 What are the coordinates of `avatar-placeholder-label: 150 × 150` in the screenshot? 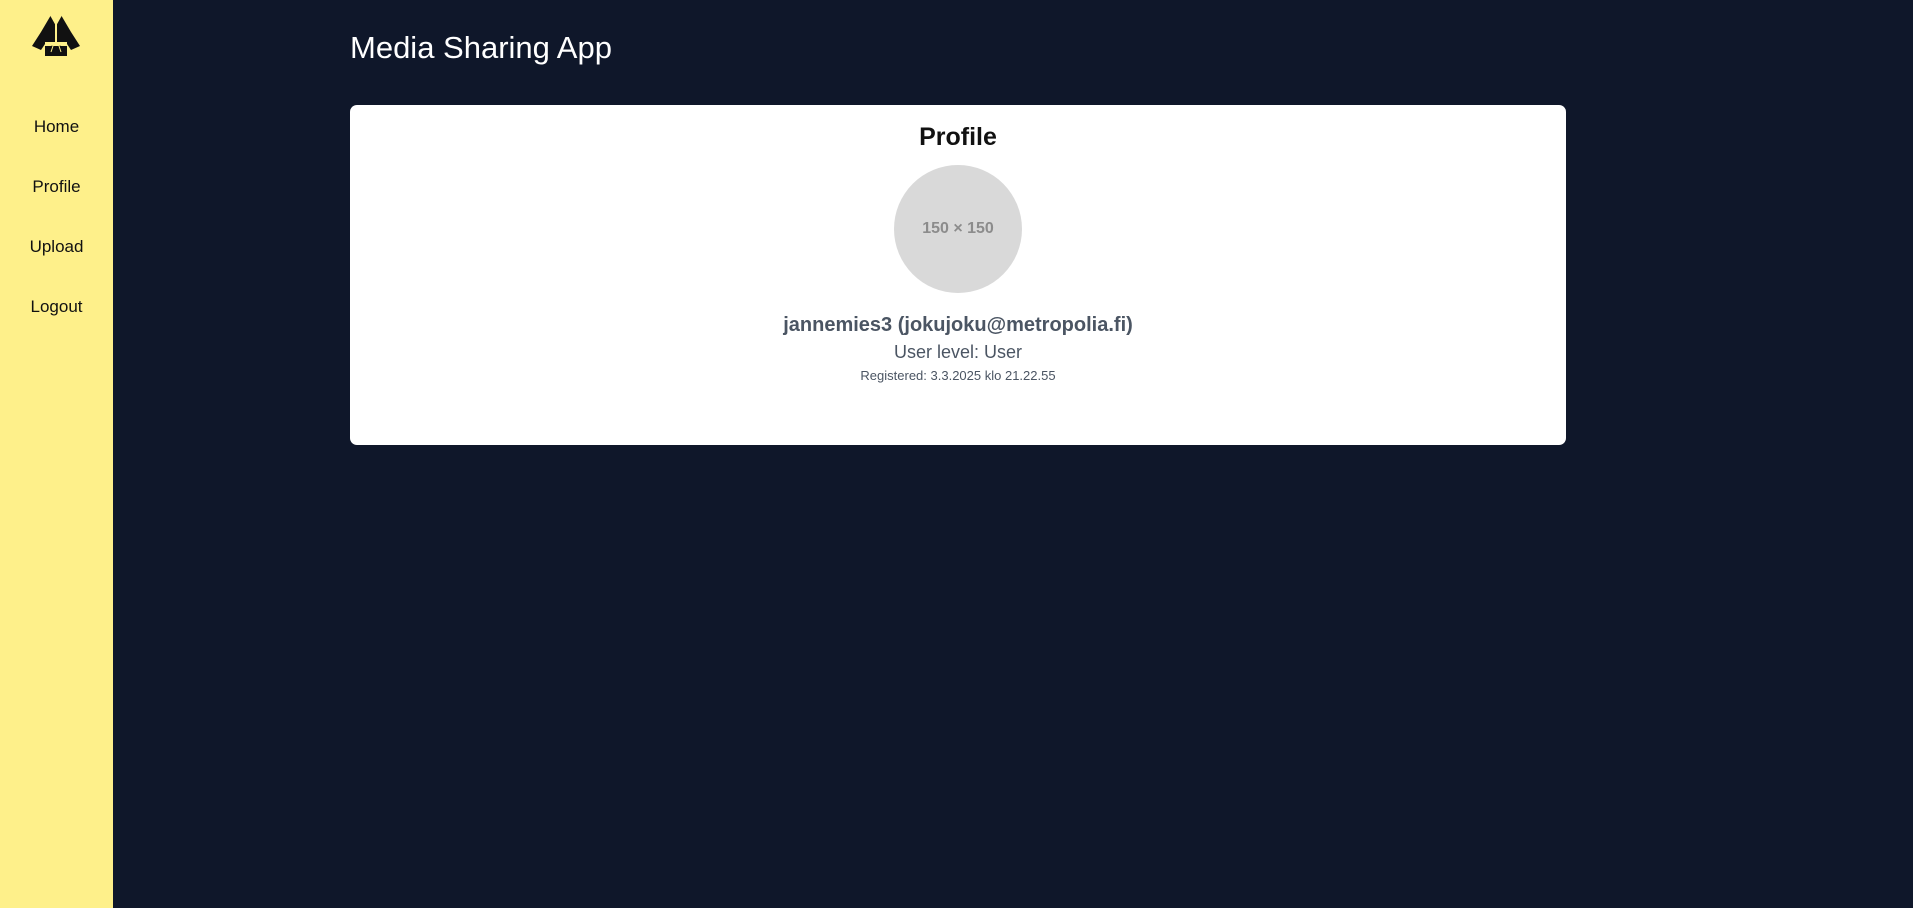 It's located at (958, 228).